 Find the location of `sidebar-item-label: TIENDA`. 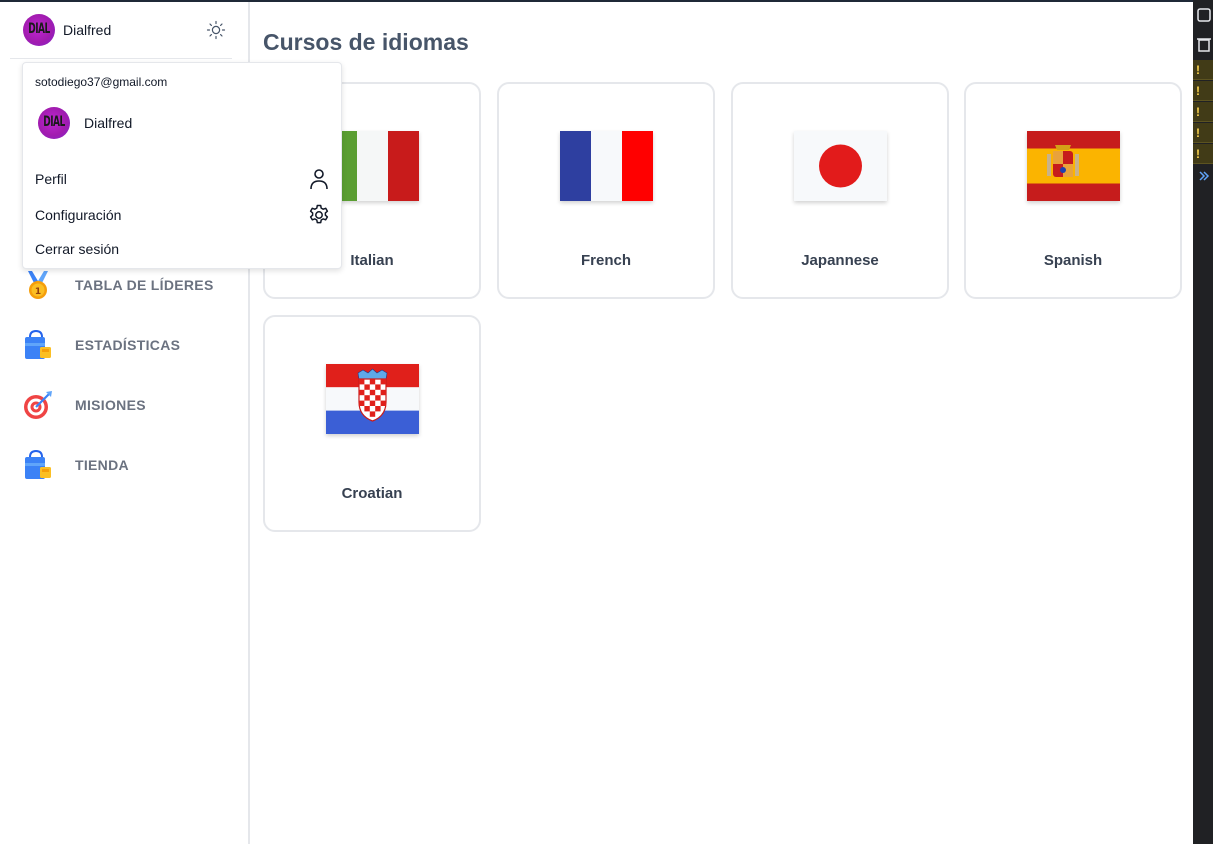

sidebar-item-label: TIENDA is located at coordinates (102, 465).